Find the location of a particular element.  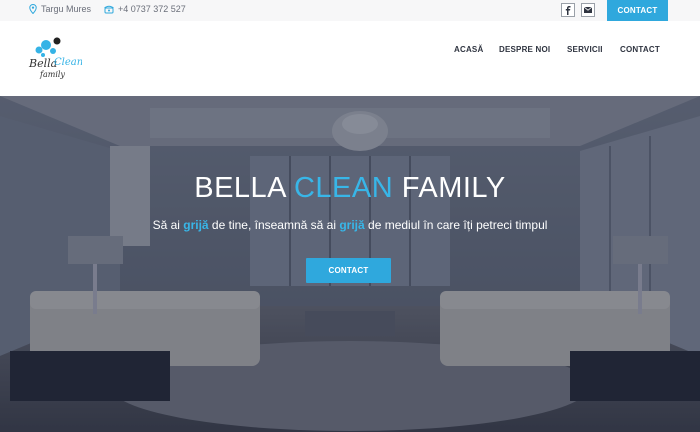

hero-subtitle-accent2: grijă is located at coordinates (352, 225).